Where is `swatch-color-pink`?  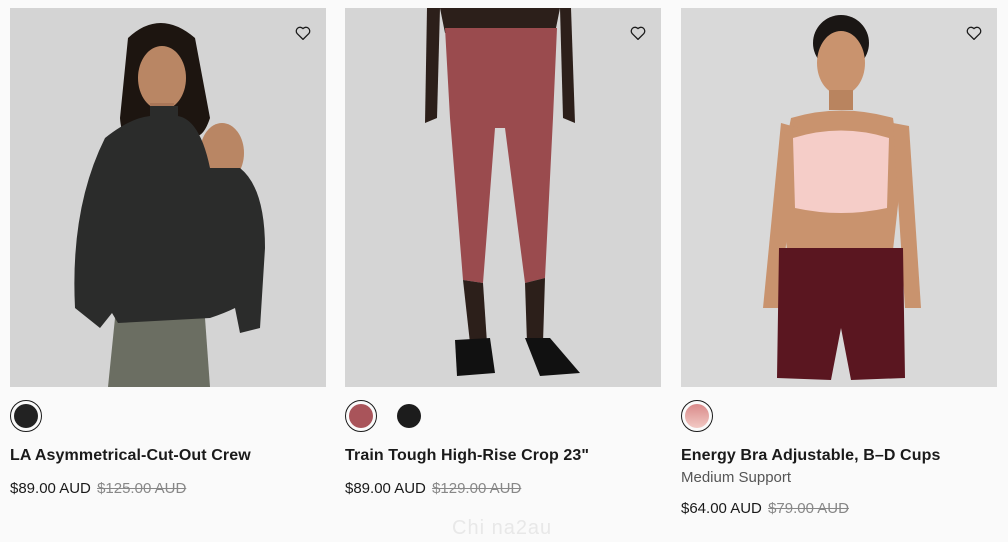
swatch-color-pink is located at coordinates (697, 416).